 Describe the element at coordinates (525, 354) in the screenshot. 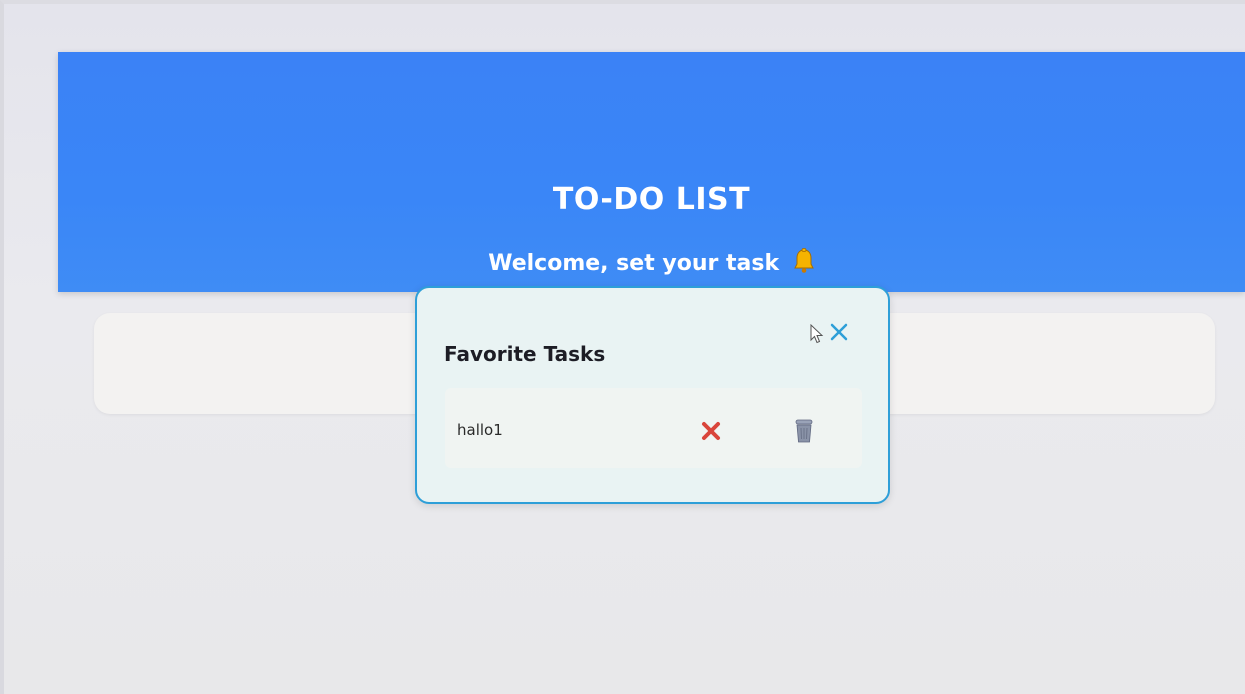

I see `modal-title: Favorite Tasks` at that location.